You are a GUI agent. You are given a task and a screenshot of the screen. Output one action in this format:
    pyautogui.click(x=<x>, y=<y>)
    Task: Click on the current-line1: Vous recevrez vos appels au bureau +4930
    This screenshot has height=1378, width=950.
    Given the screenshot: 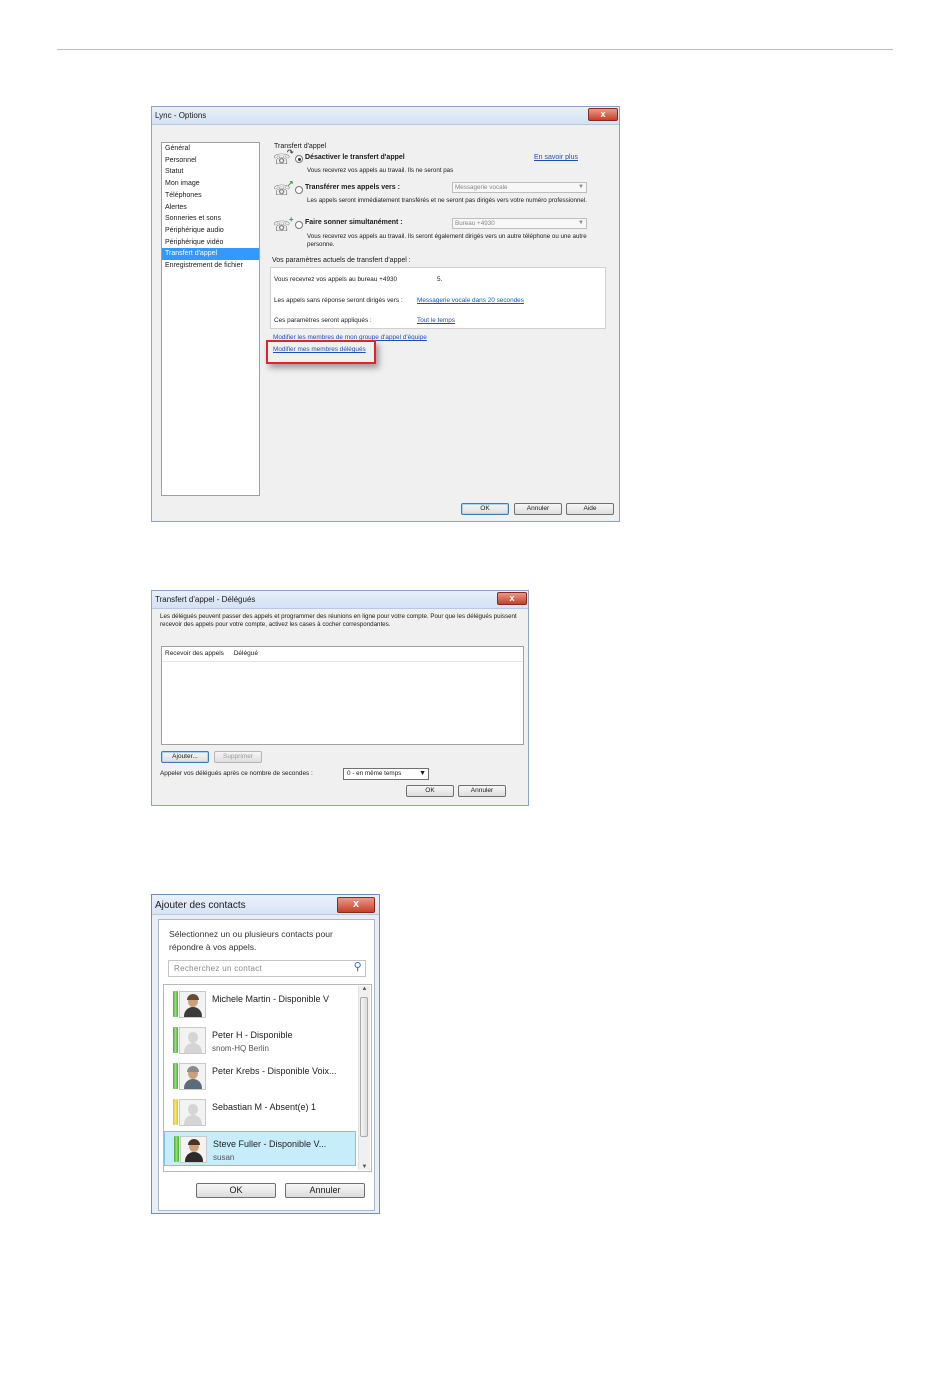 What is the action you would take?
    pyautogui.click(x=336, y=279)
    